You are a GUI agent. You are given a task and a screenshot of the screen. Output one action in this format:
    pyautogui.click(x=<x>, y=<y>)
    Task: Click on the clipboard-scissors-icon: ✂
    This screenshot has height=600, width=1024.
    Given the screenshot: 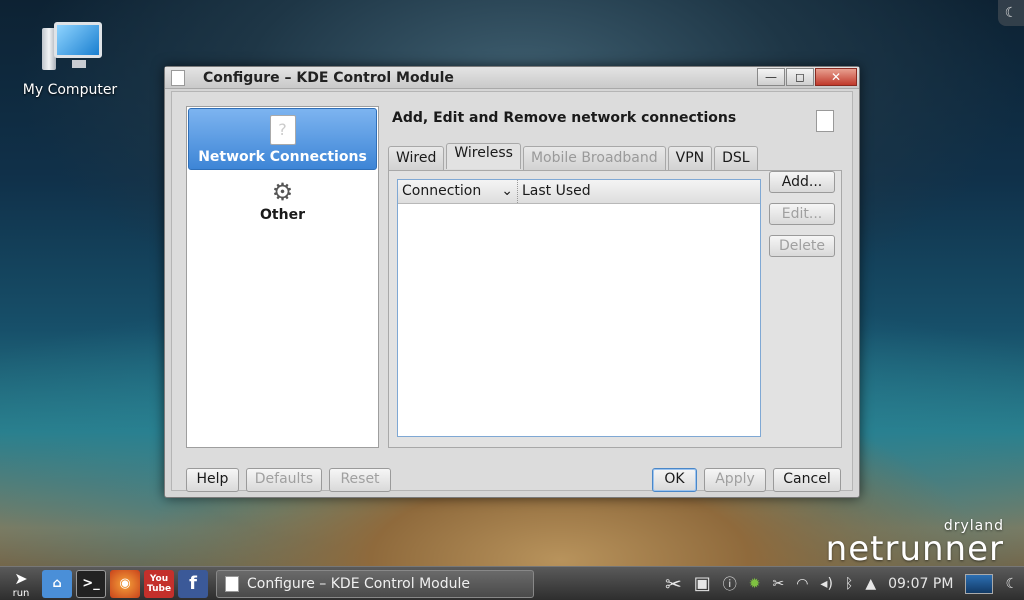 What is the action you would take?
    pyautogui.click(x=778, y=584)
    